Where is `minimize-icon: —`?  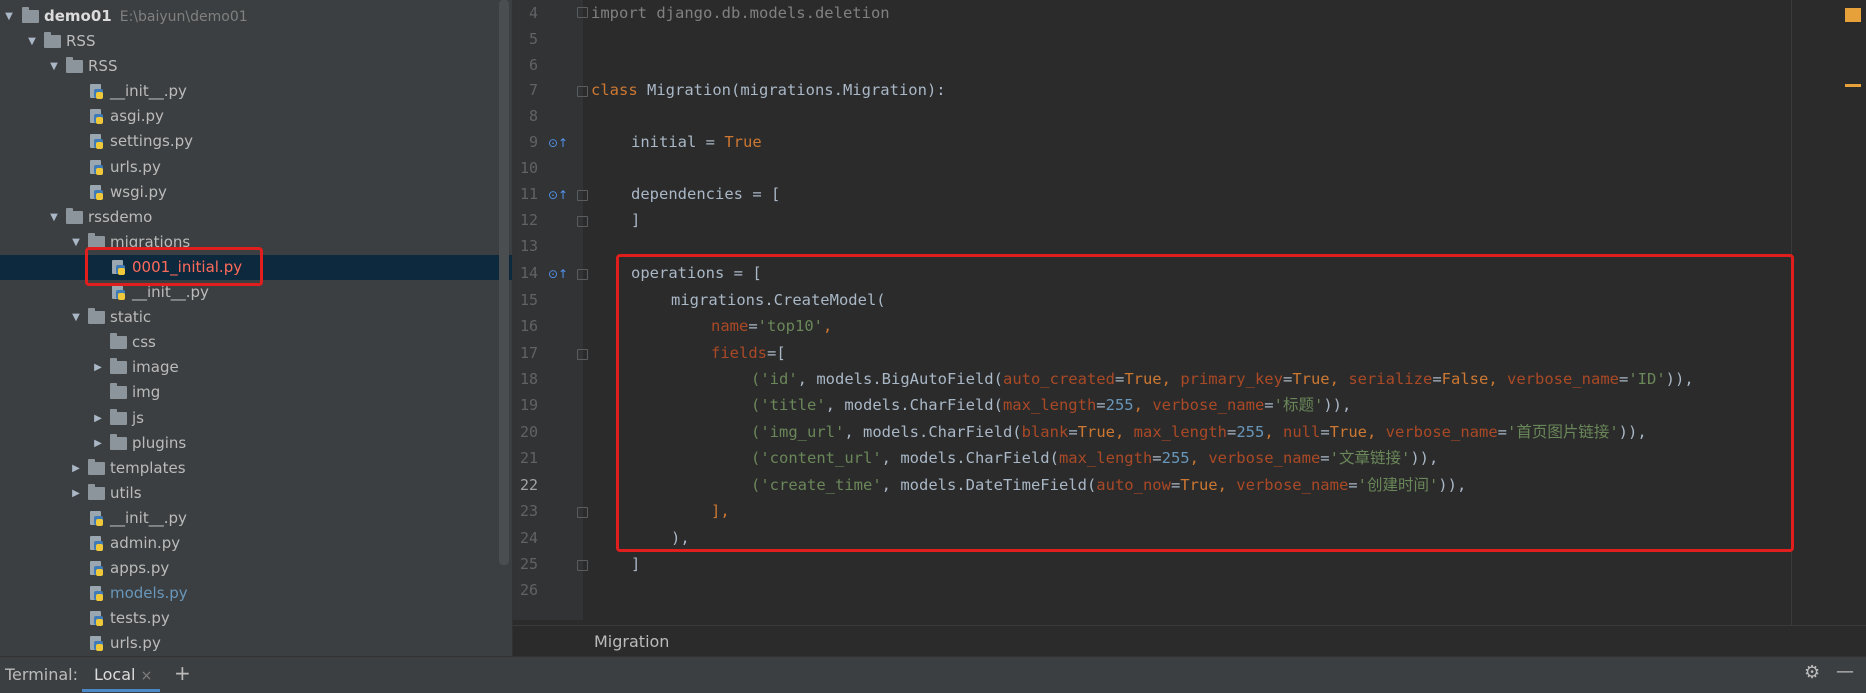
minimize-icon: — is located at coordinates (1845, 671).